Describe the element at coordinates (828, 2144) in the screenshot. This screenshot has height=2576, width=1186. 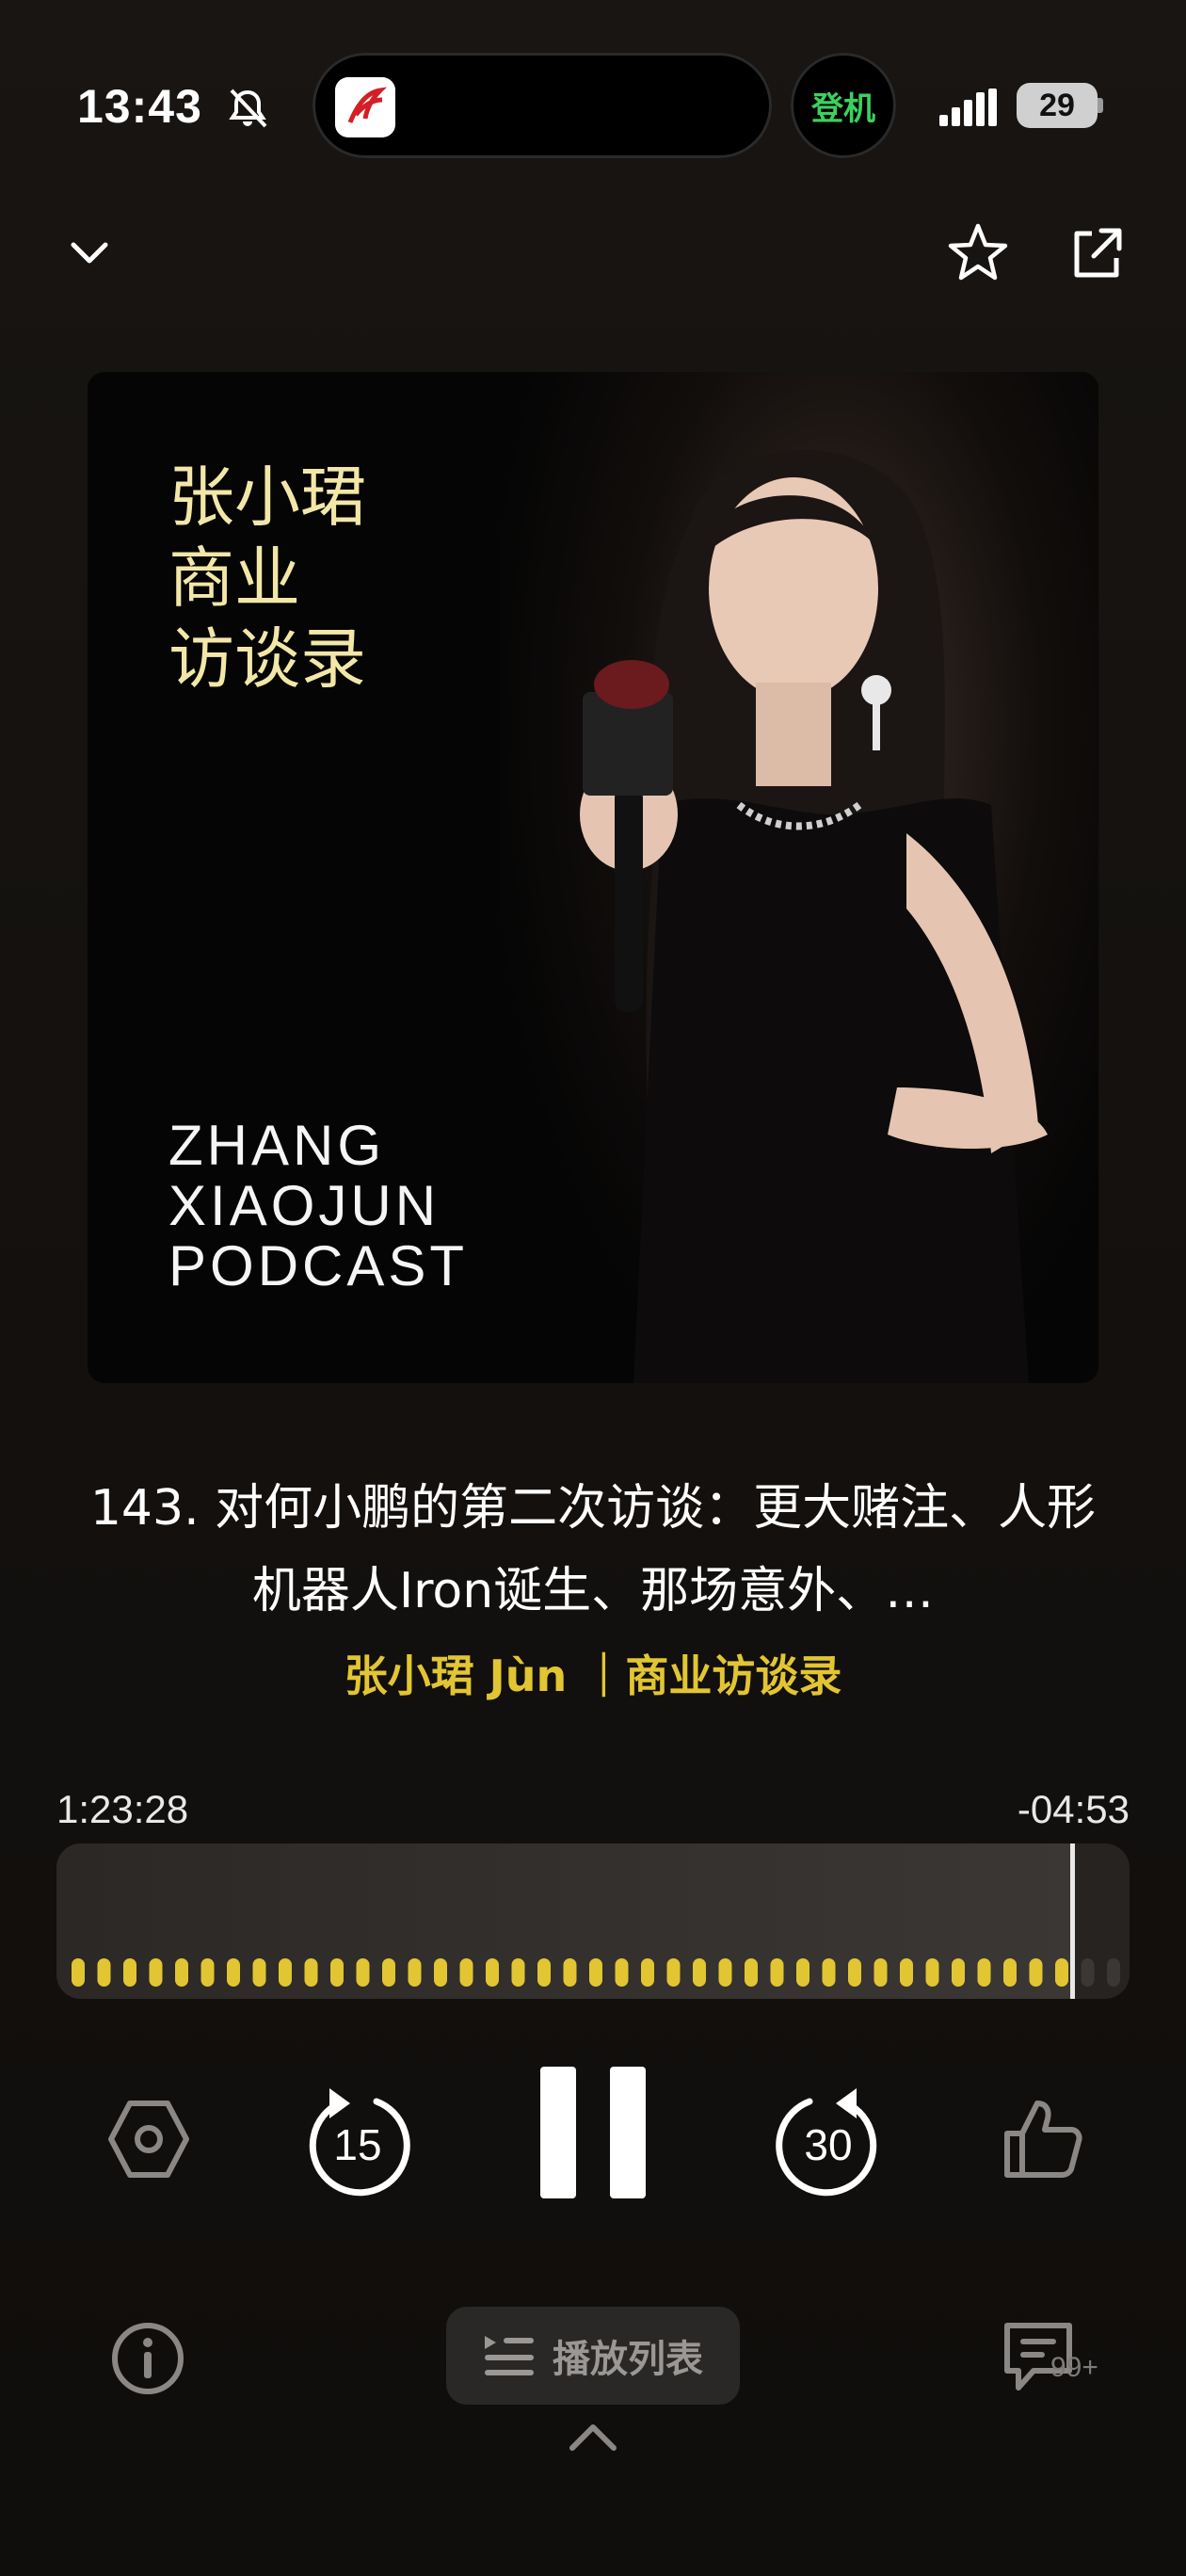
I see `svg-text: 30` at that location.